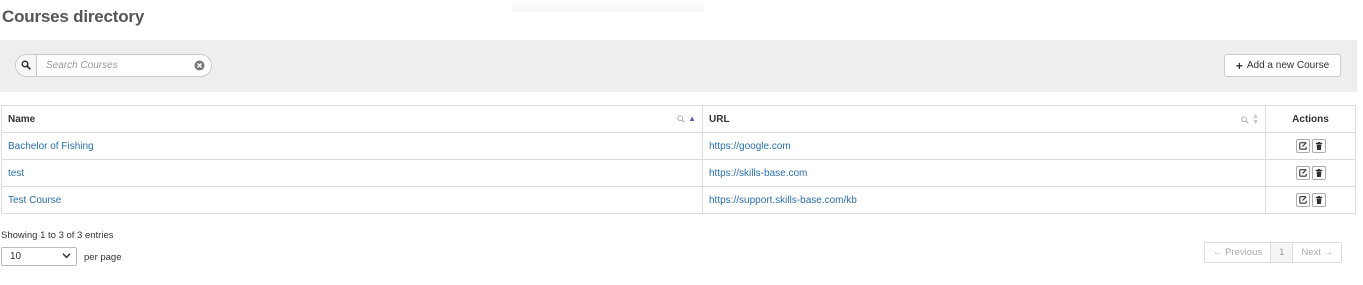 This screenshot has width=1363, height=285. Describe the element at coordinates (199, 65) in the screenshot. I see `clear-search-icon` at that location.